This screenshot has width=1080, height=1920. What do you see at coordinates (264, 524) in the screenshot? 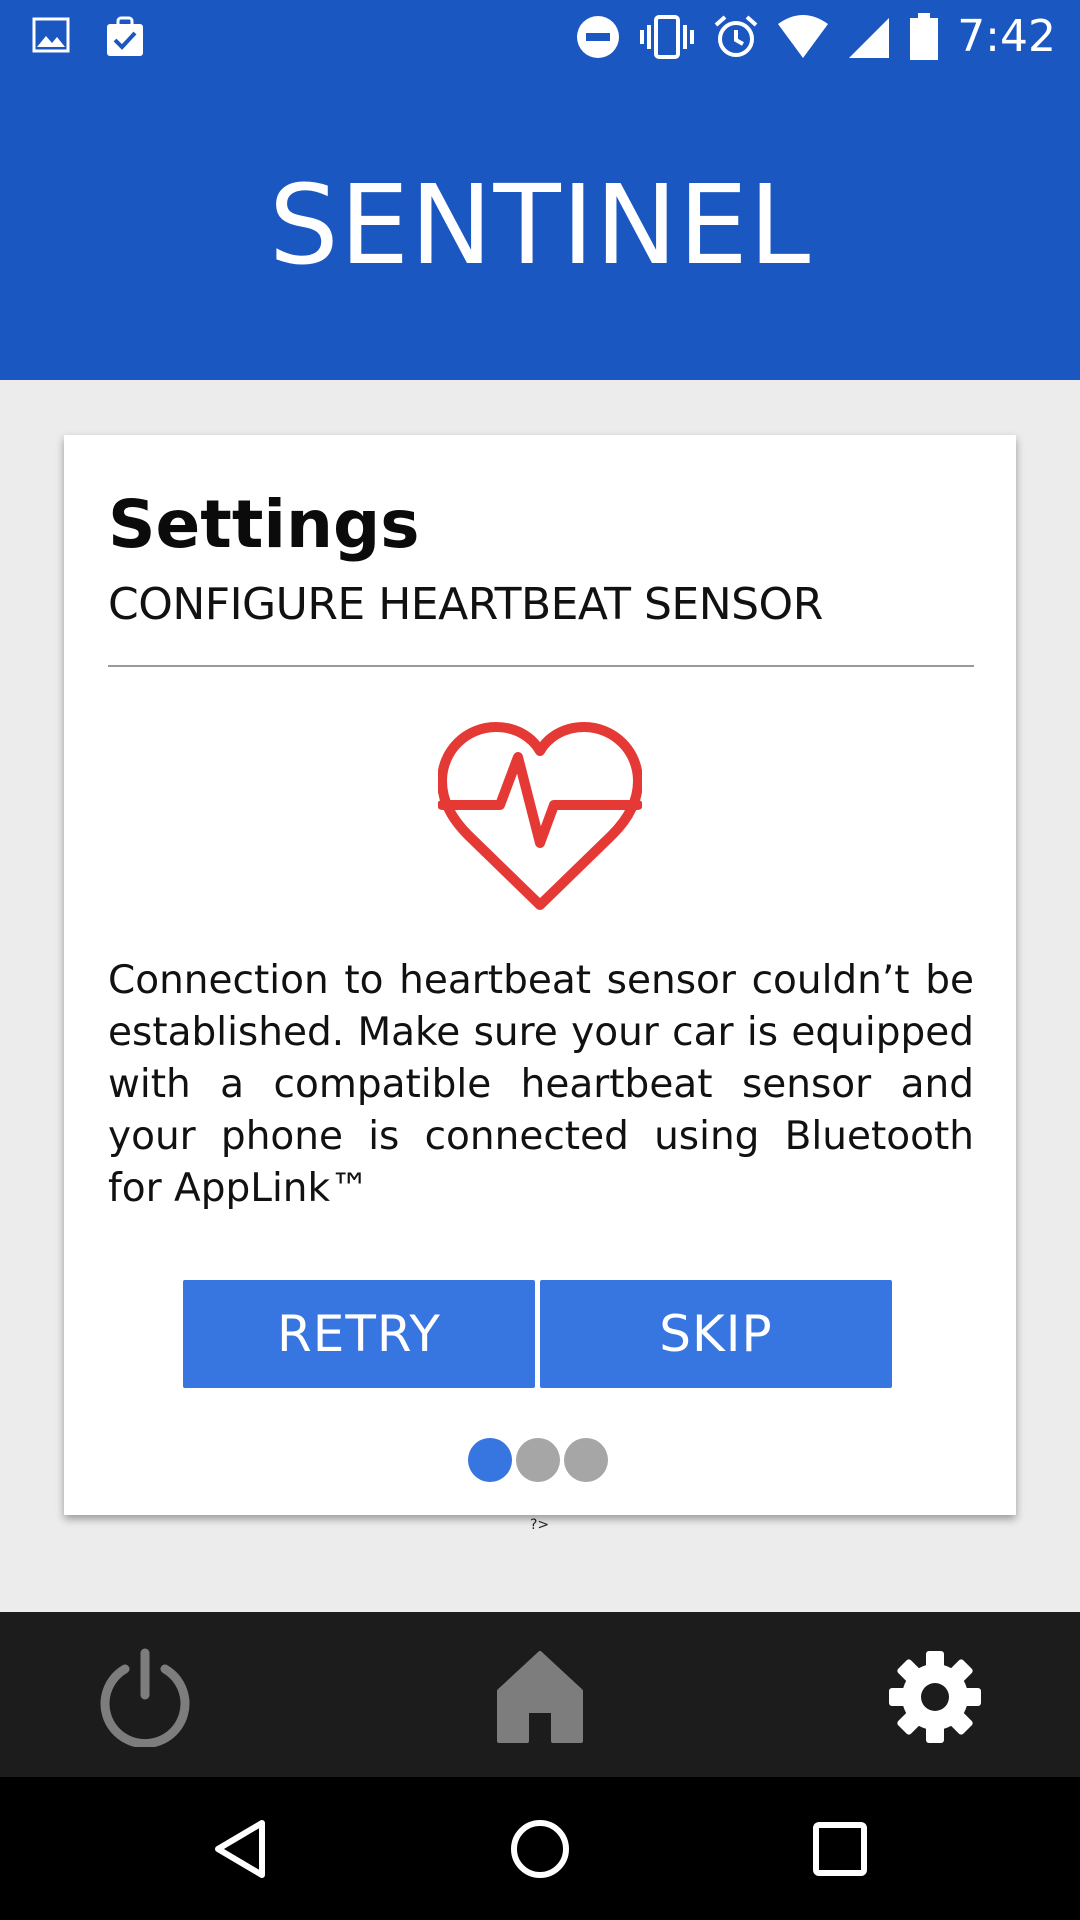
I see `card-title: Settings` at bounding box center [264, 524].